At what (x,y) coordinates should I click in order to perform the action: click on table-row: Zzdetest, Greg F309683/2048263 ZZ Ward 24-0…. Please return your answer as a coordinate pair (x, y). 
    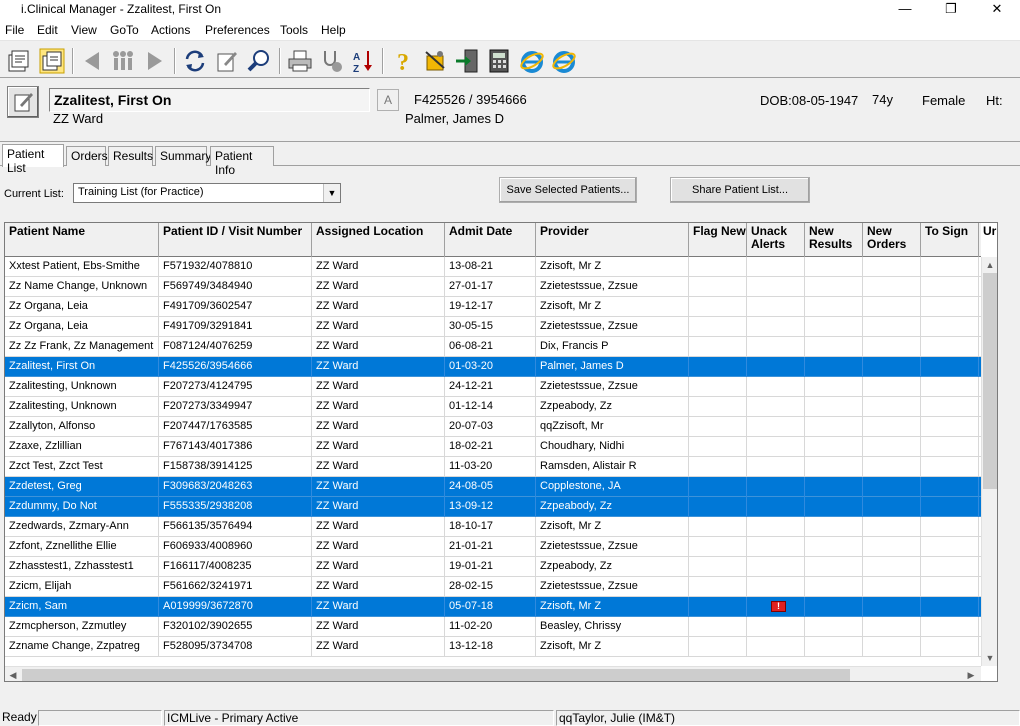
    Looking at the image, I should click on (497, 487).